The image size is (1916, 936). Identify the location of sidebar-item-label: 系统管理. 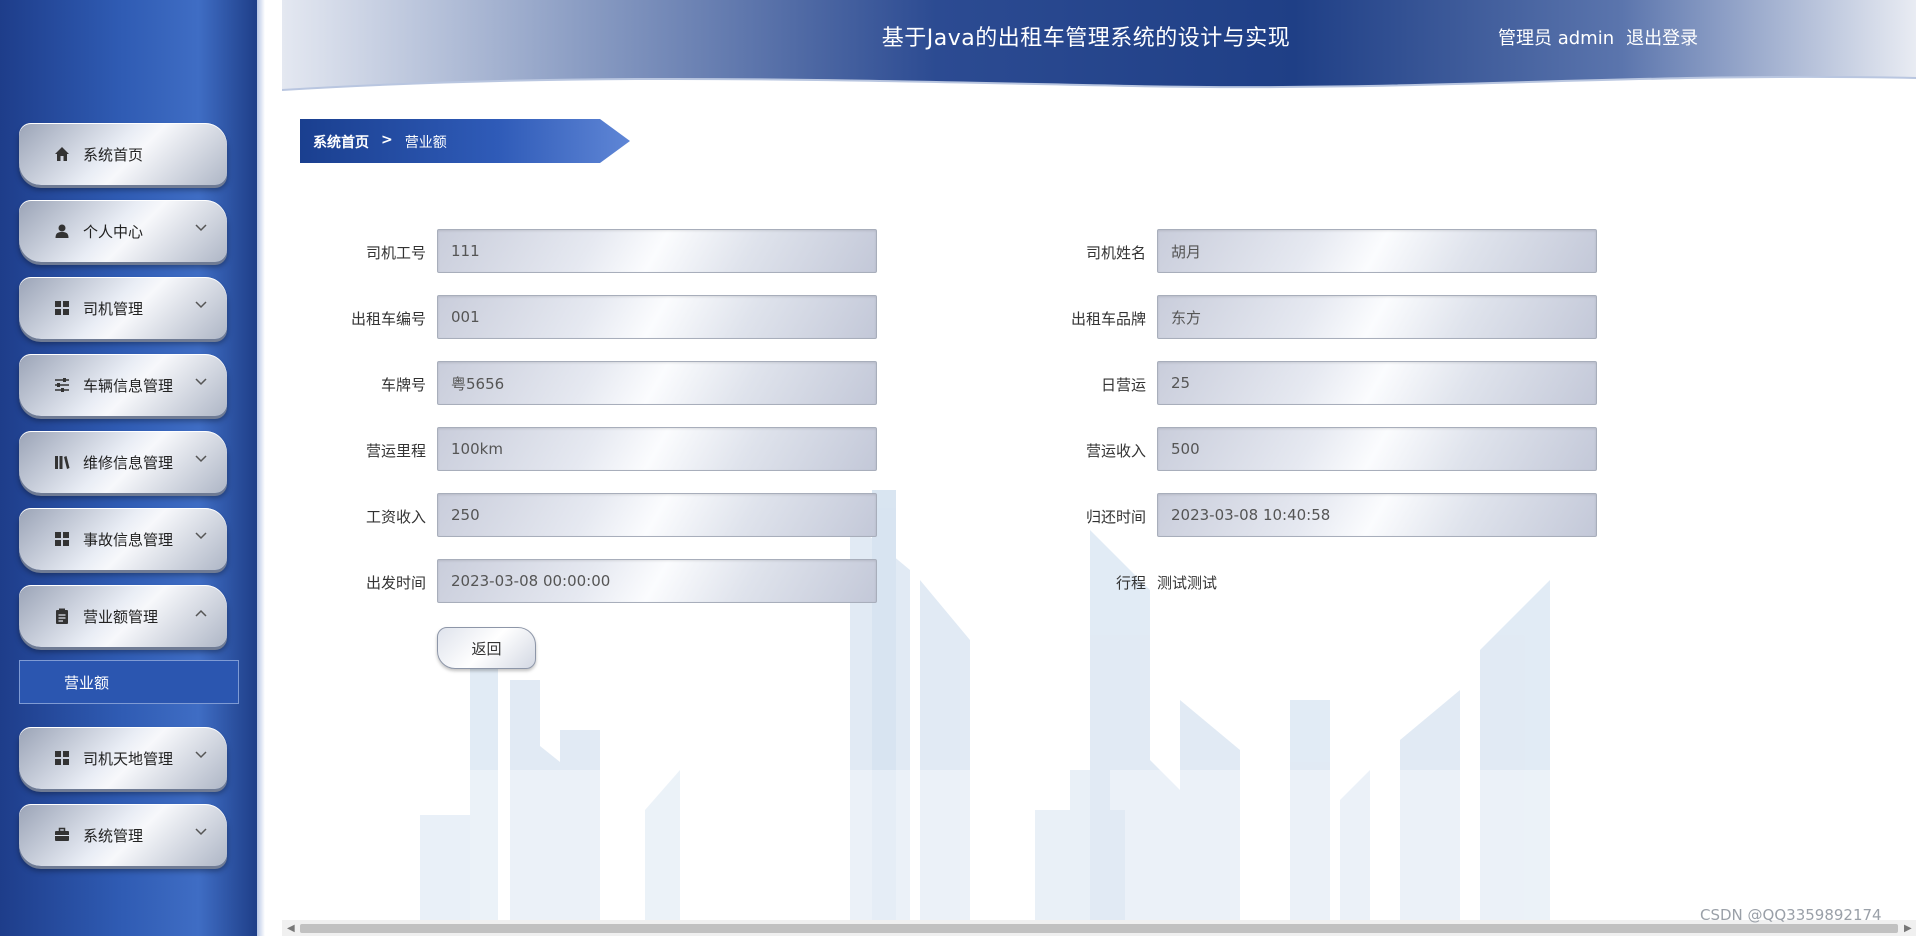
(113, 835).